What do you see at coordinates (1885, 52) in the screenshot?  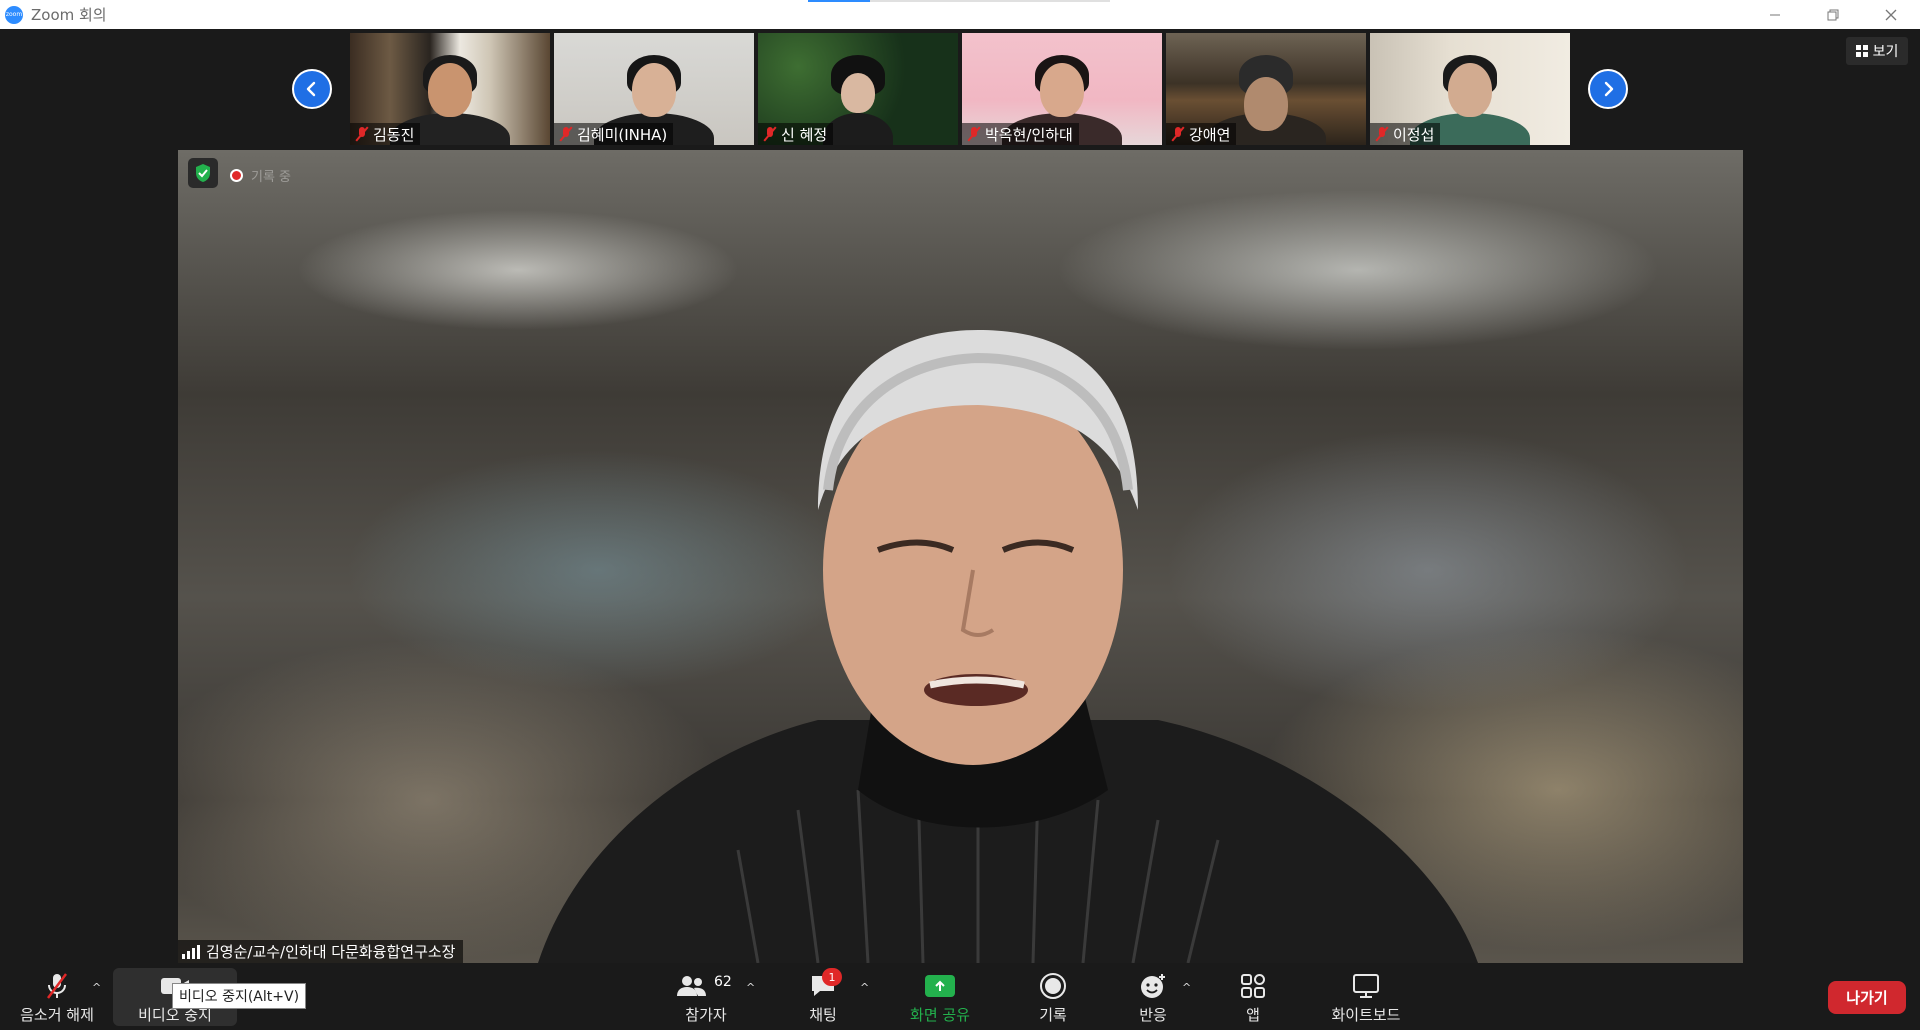 I see `view-button-label: 보기` at bounding box center [1885, 52].